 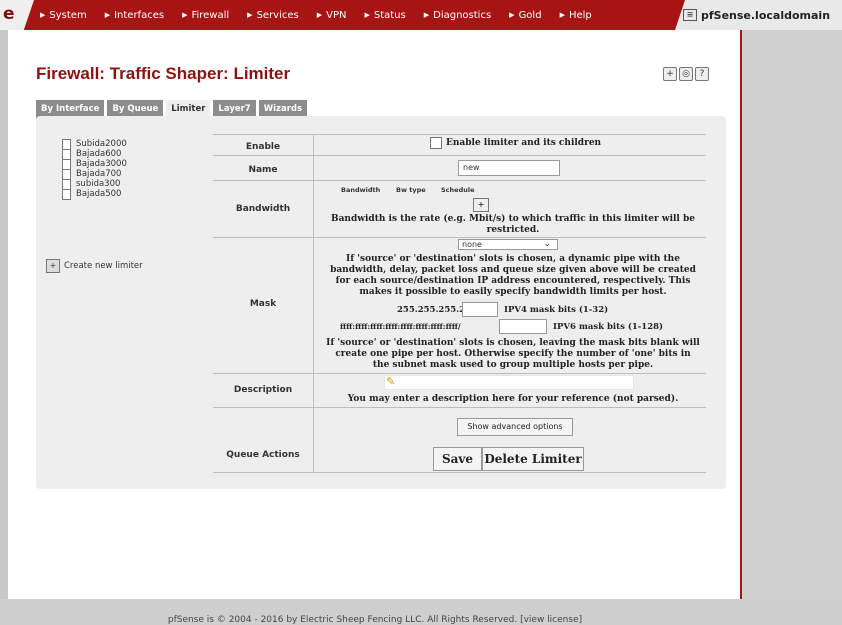 I want to click on nav-diagnostics: ▶ Diagnostics, so click(x=457, y=15).